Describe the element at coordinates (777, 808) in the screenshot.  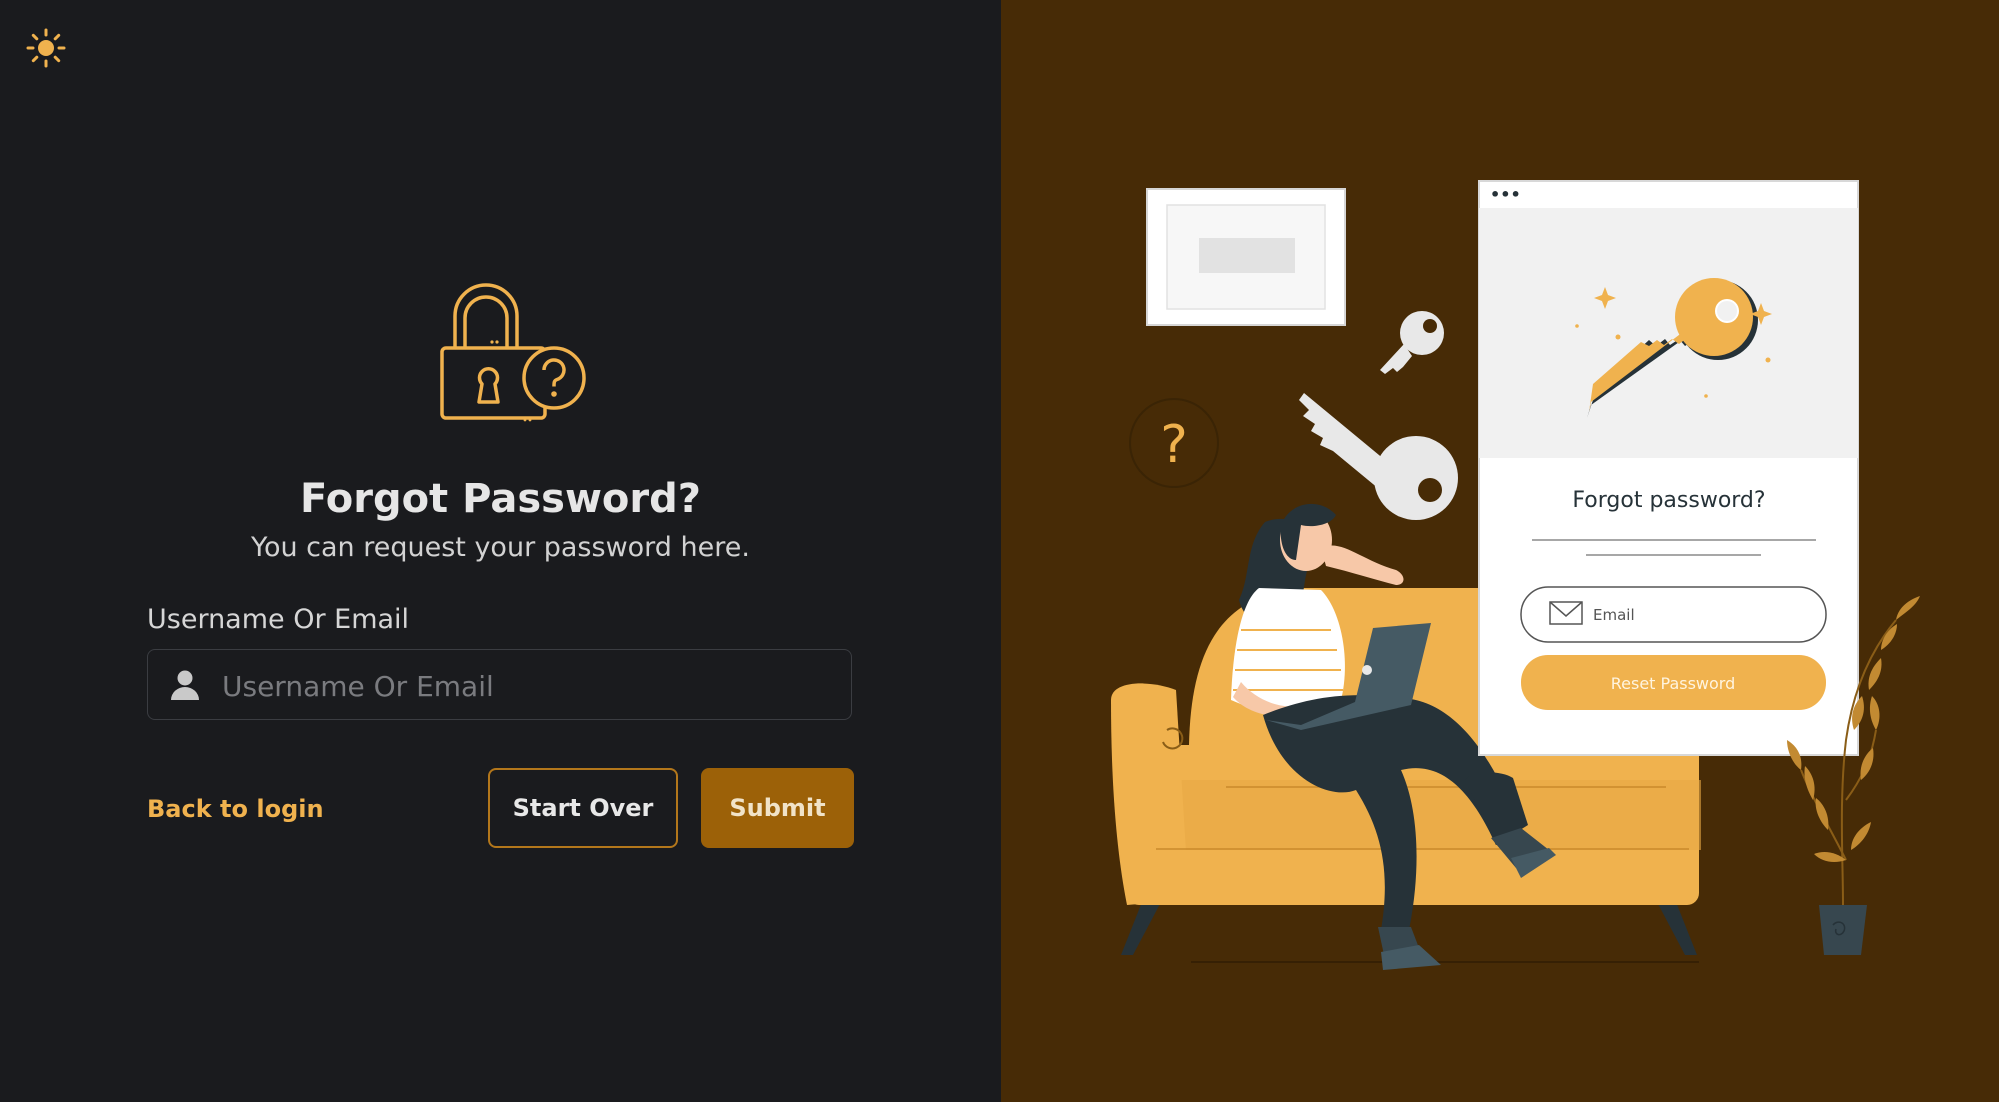
I see `submit-button: Submit` at that location.